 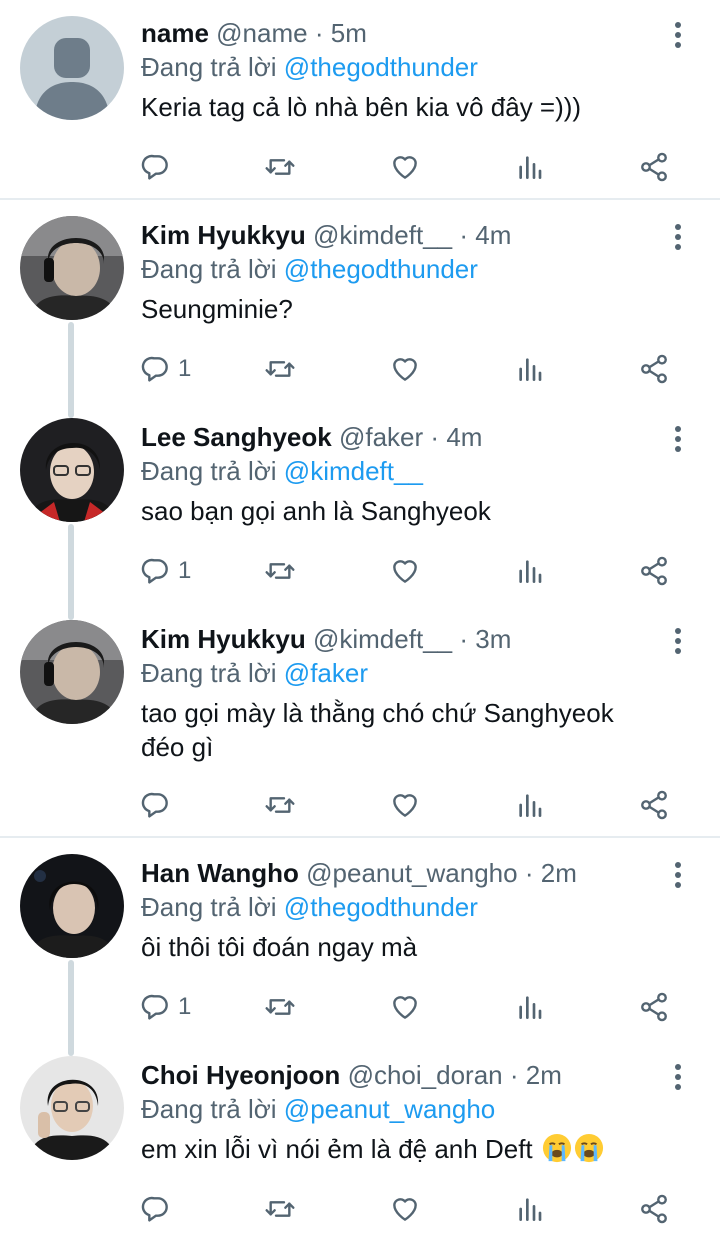 What do you see at coordinates (493, 639) in the screenshot?
I see `timestamp: 3m` at bounding box center [493, 639].